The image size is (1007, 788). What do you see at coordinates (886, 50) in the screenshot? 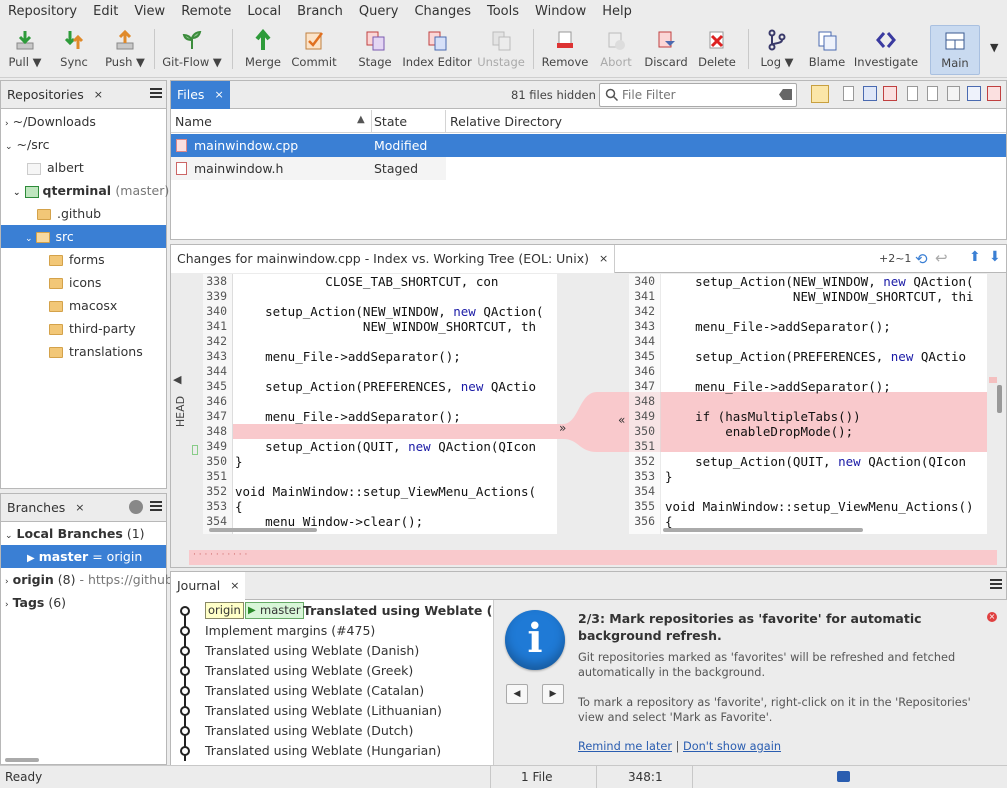
I see `investigate-button: Investigate` at bounding box center [886, 50].